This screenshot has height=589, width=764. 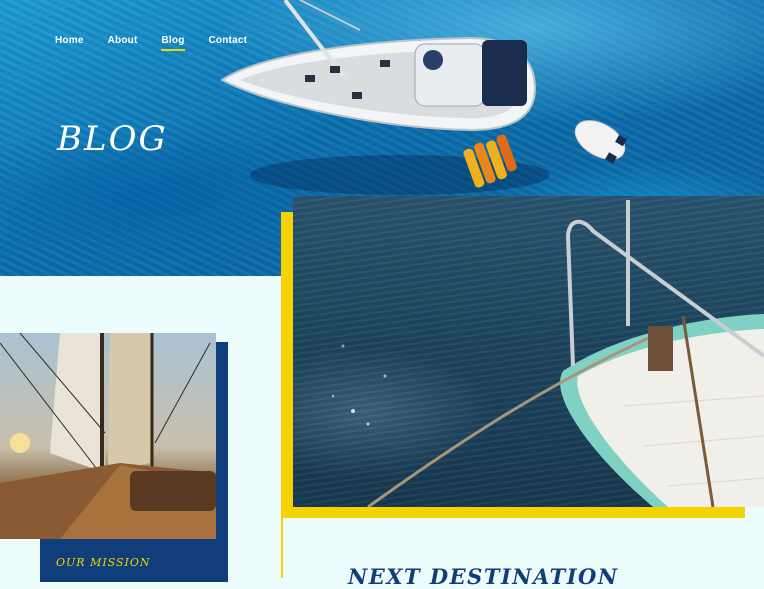 What do you see at coordinates (103, 562) in the screenshot?
I see `mission-label: OUR MISSION` at bounding box center [103, 562].